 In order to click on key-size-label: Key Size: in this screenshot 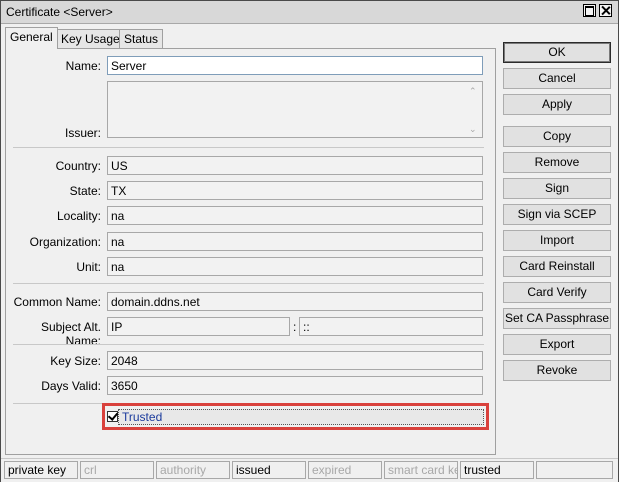, I will do `click(75, 361)`.